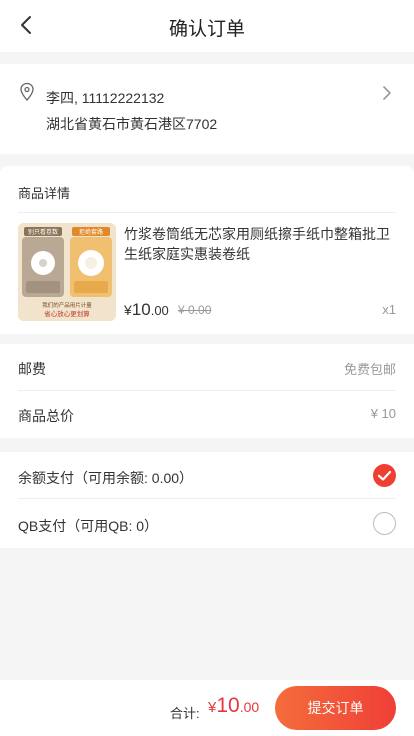 Image resolution: width=414 pixels, height=736 pixels. I want to click on checked-circle-icon, so click(384, 475).